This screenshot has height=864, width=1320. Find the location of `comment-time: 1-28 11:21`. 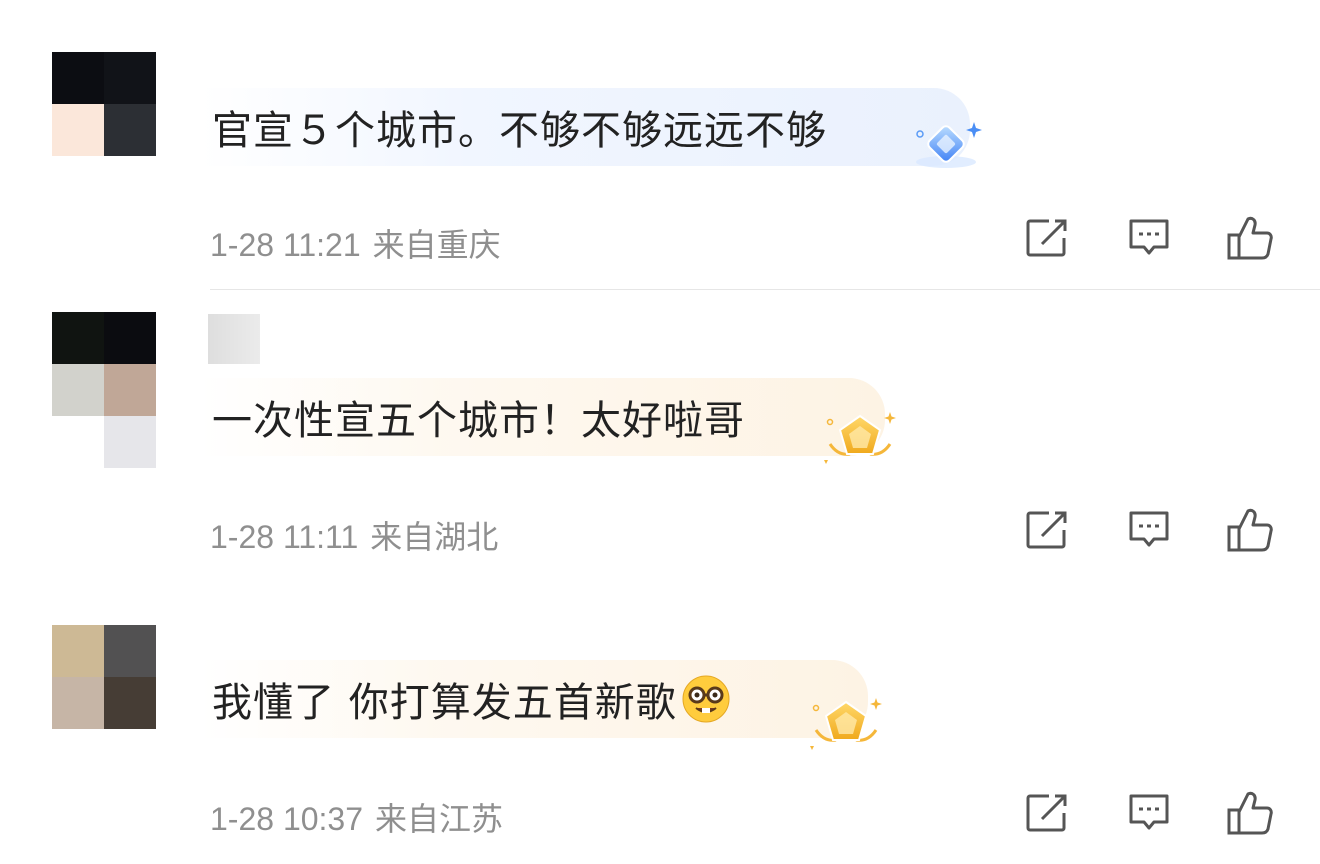

comment-time: 1-28 11:21 is located at coordinates (285, 245).